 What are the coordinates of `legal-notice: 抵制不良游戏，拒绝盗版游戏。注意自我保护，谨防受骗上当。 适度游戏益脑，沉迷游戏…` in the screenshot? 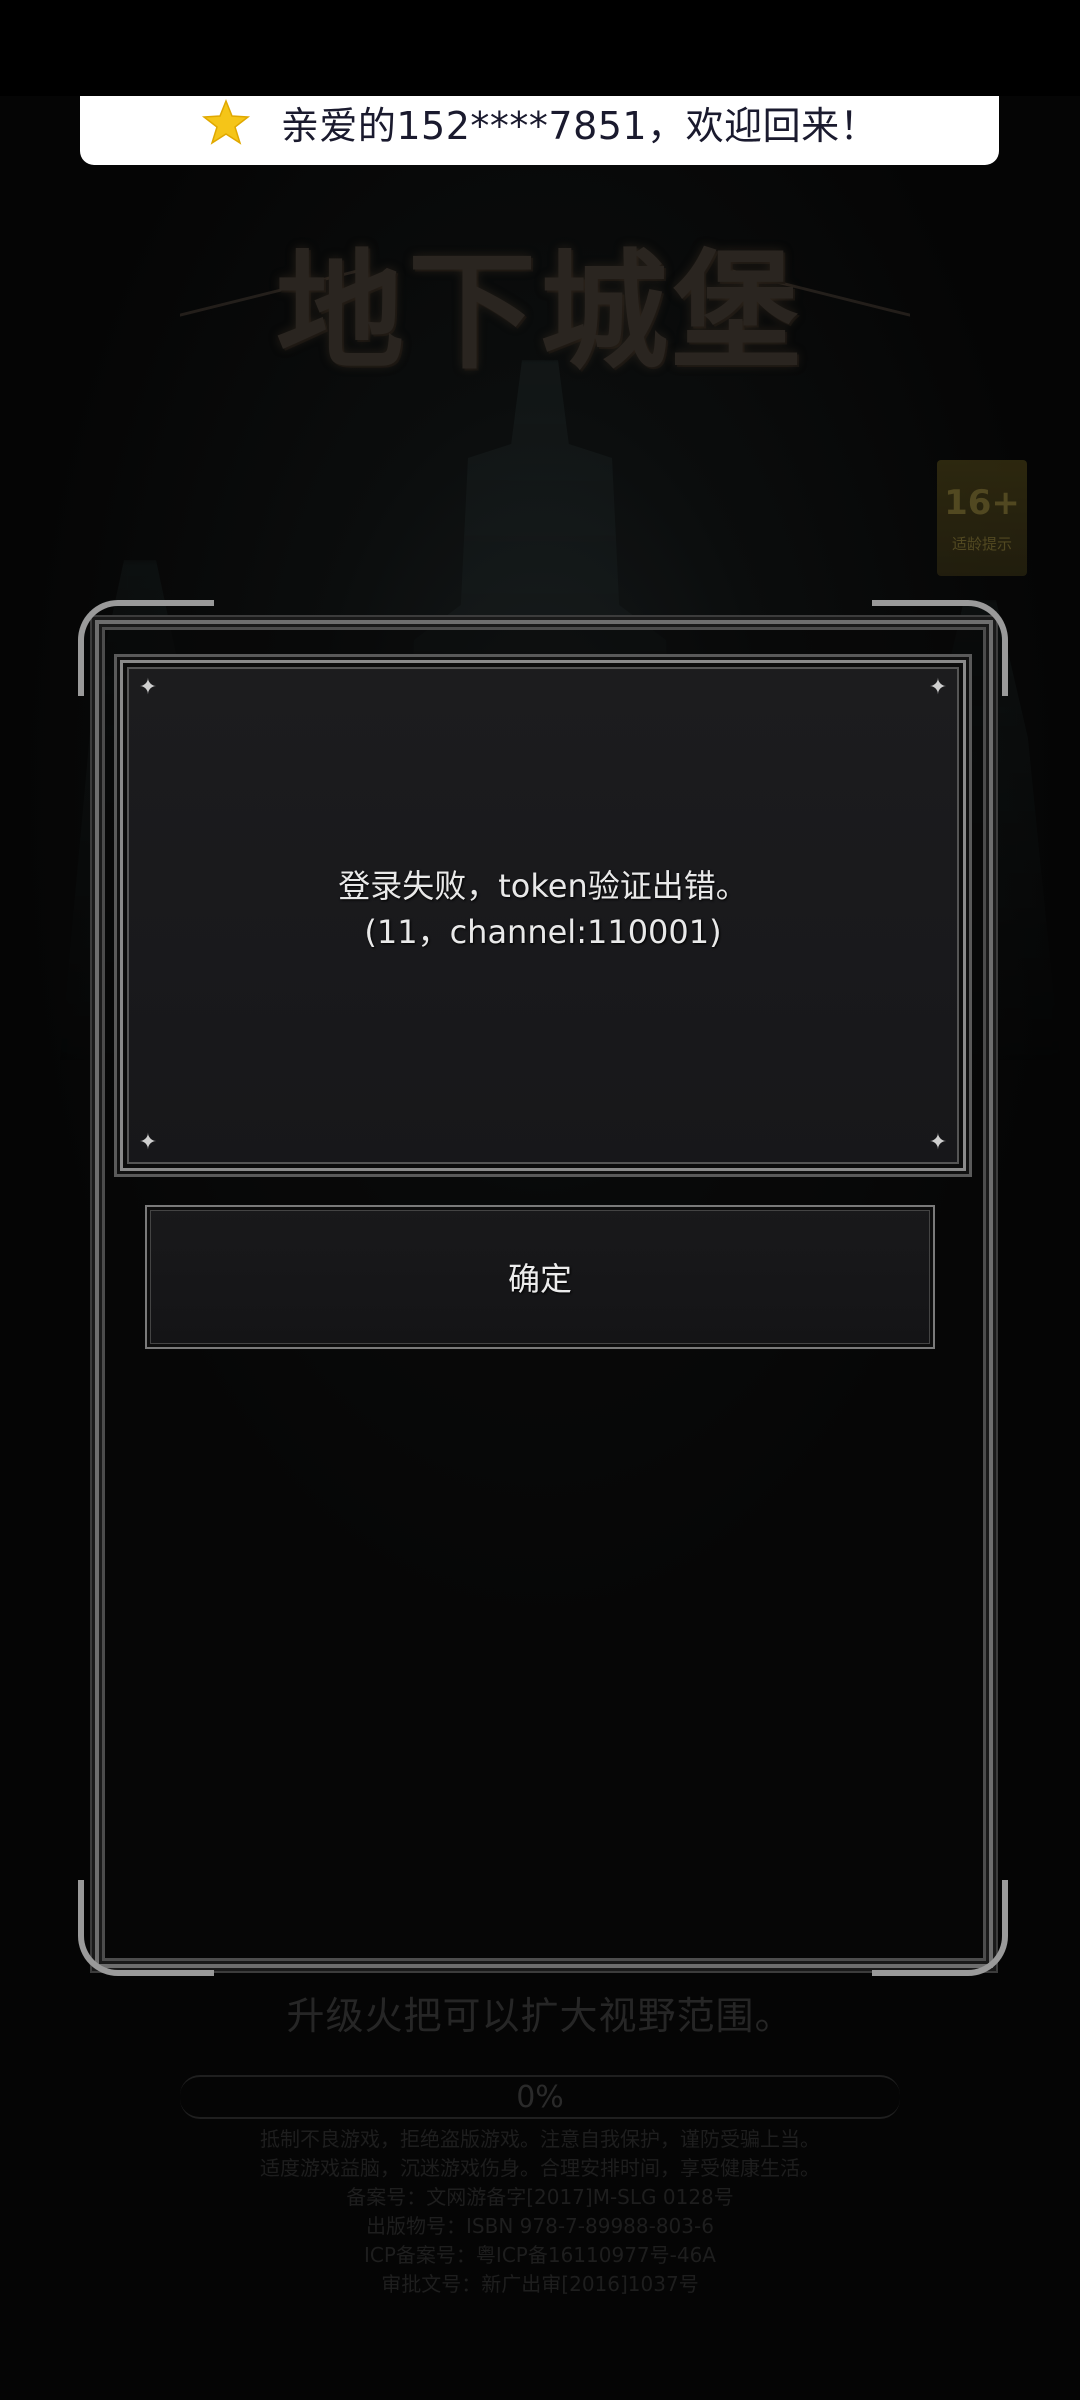 It's located at (540, 2212).